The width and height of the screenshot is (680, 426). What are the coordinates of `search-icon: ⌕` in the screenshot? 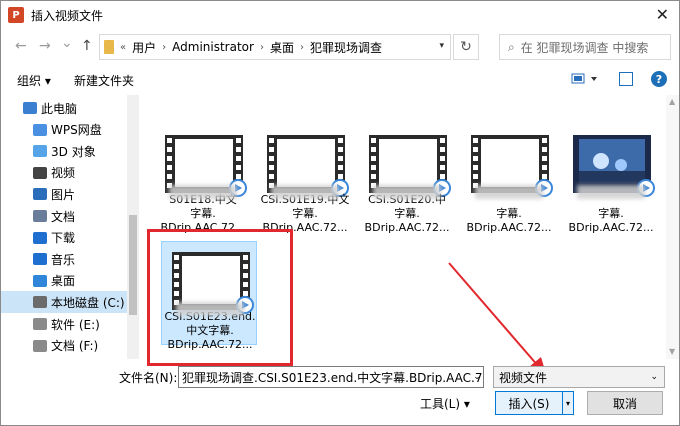 It's located at (511, 46).